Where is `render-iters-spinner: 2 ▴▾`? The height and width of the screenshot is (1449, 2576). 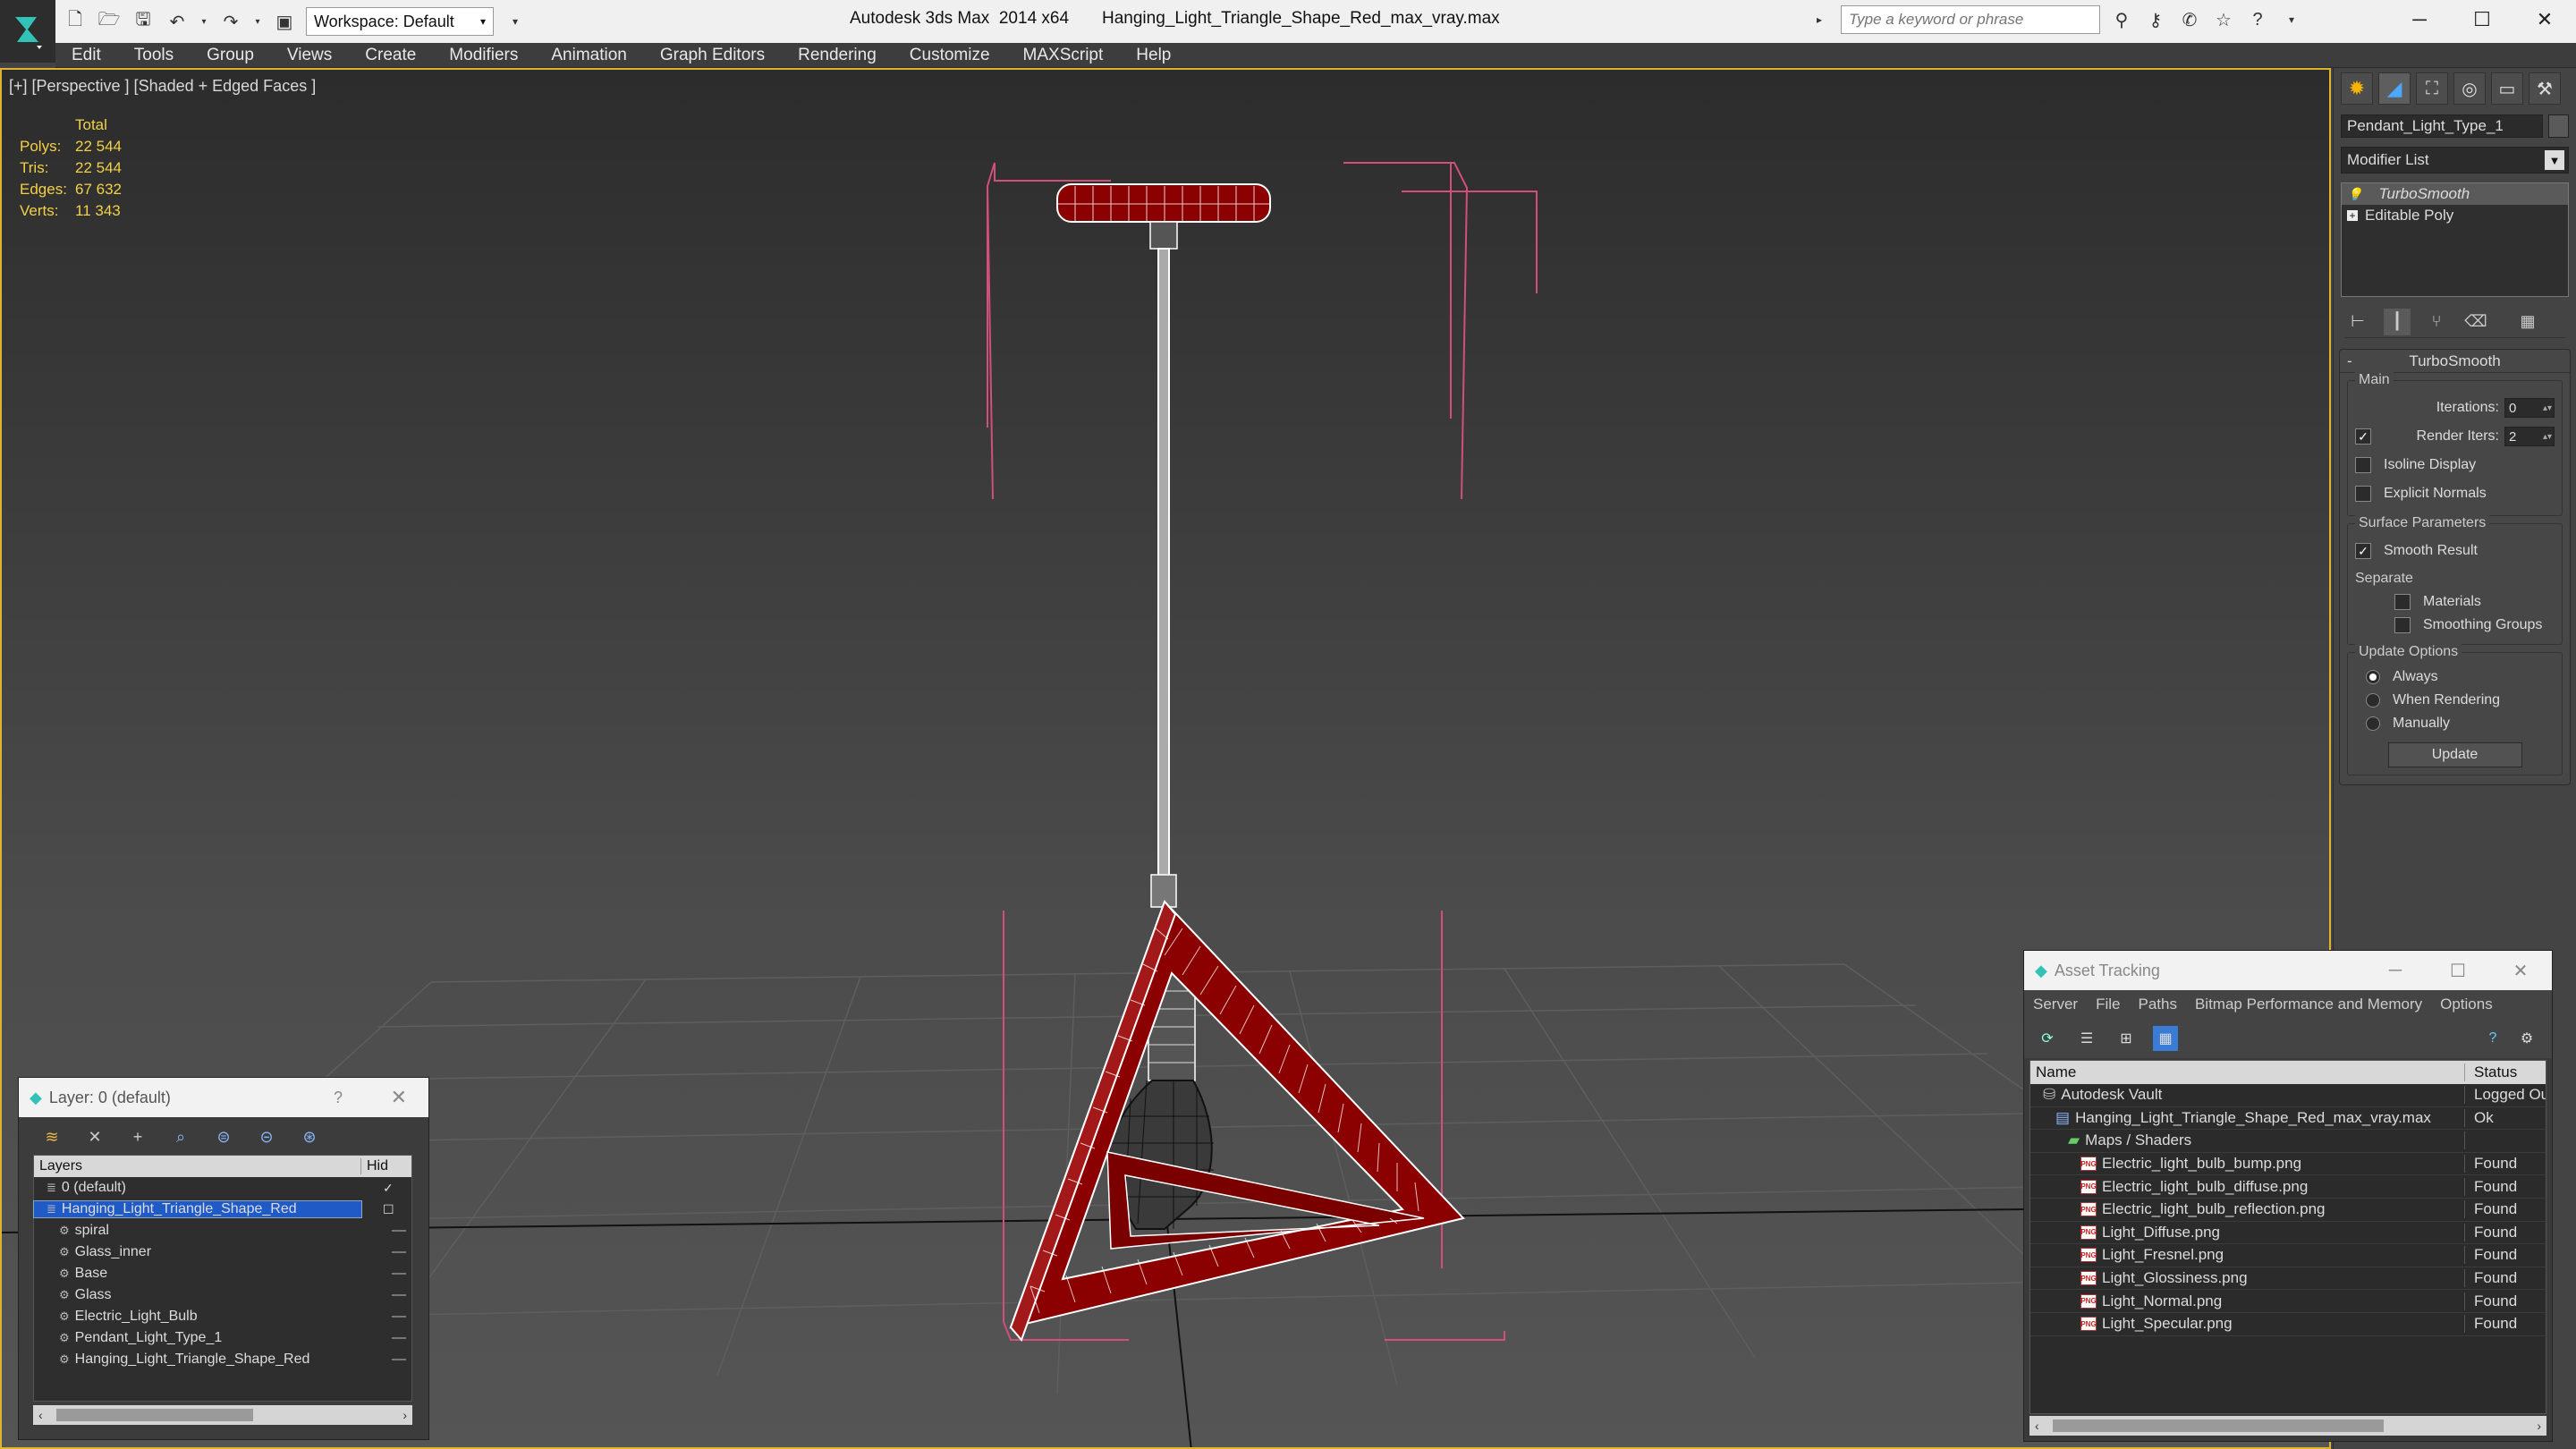
render-iters-spinner: 2 ▴▾ is located at coordinates (2529, 436).